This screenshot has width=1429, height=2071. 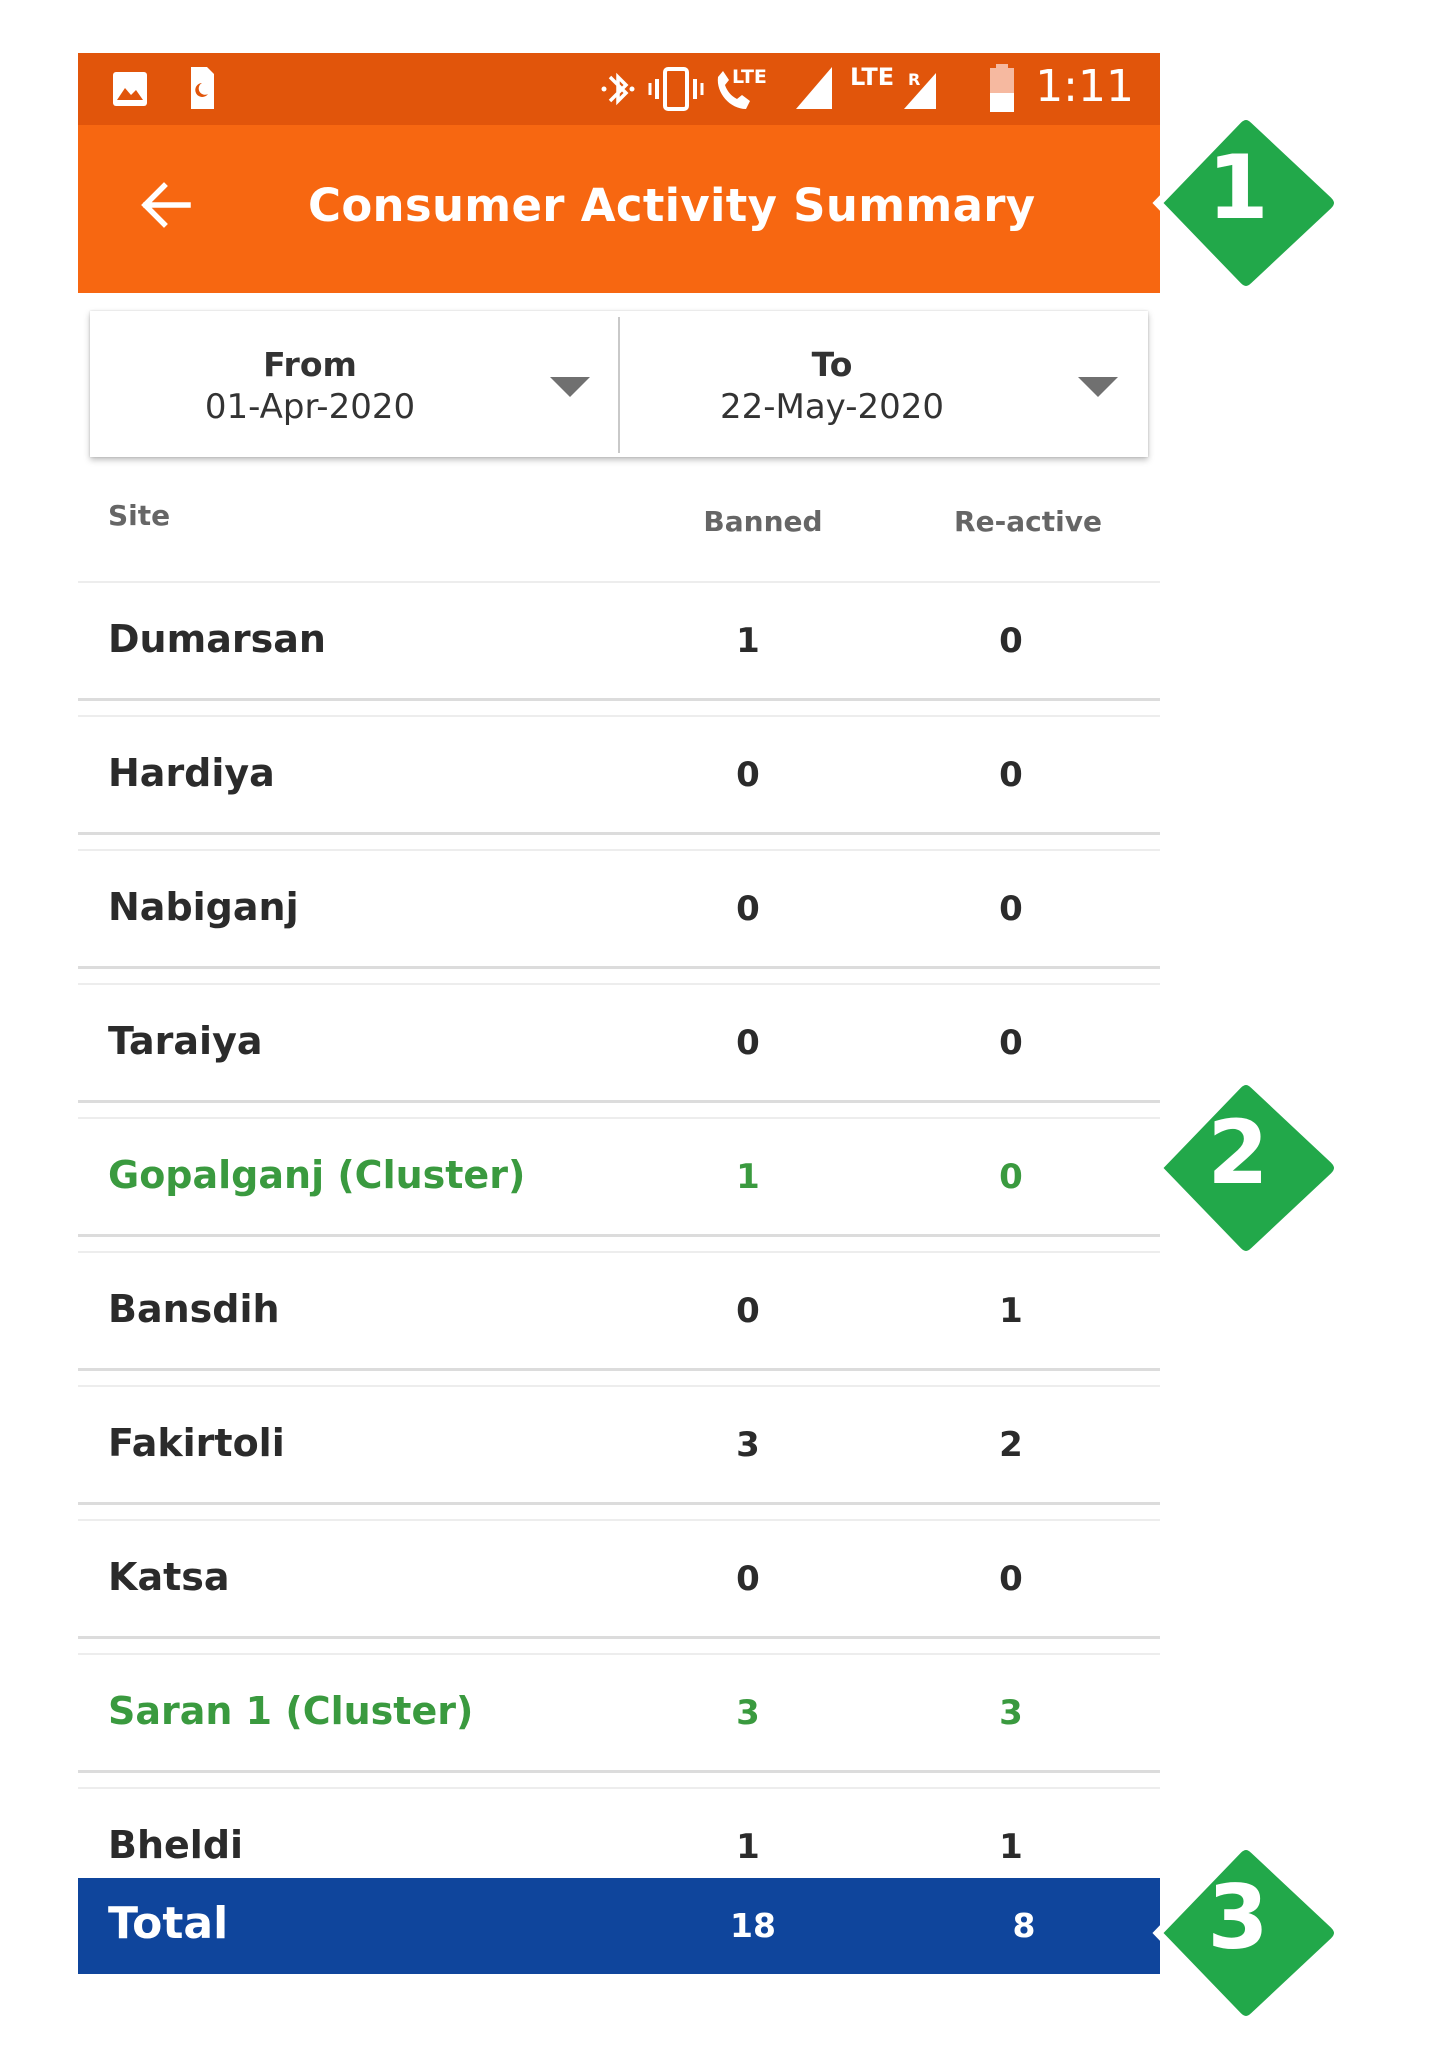 What do you see at coordinates (619, 384) in the screenshot?
I see `date-range-picker: From 01-Apr-2020 To 22-May-2020` at bounding box center [619, 384].